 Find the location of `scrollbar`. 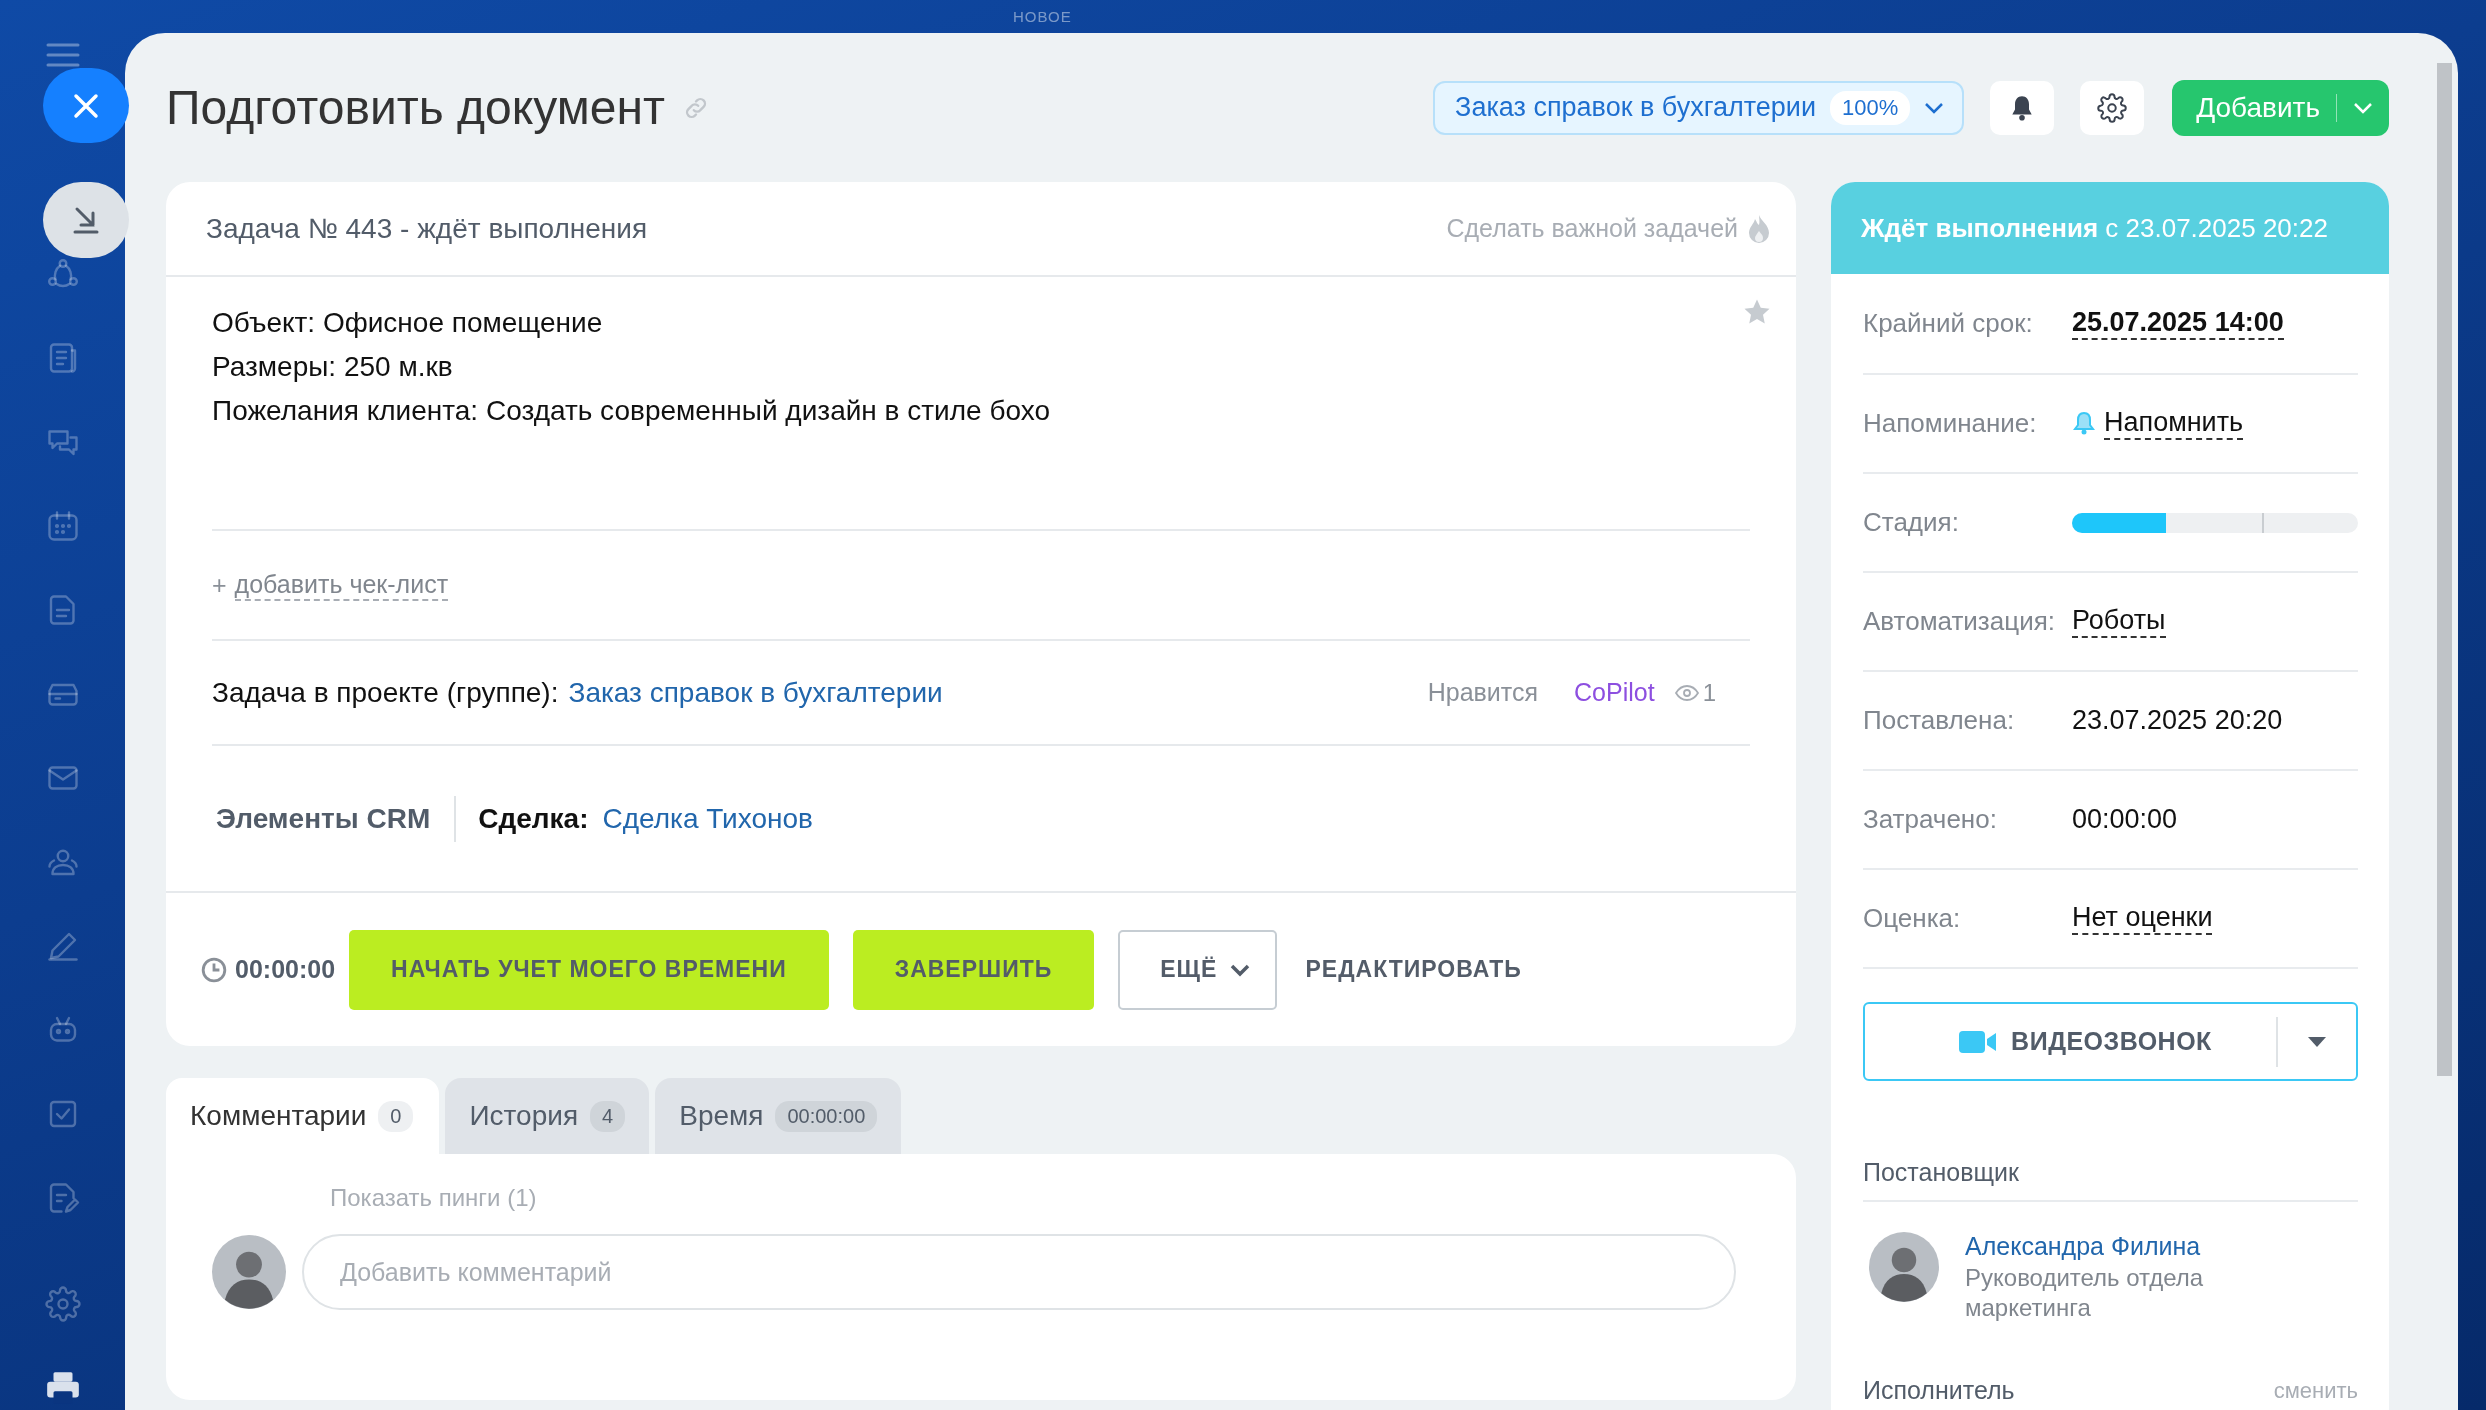

scrollbar is located at coordinates (2444, 569).